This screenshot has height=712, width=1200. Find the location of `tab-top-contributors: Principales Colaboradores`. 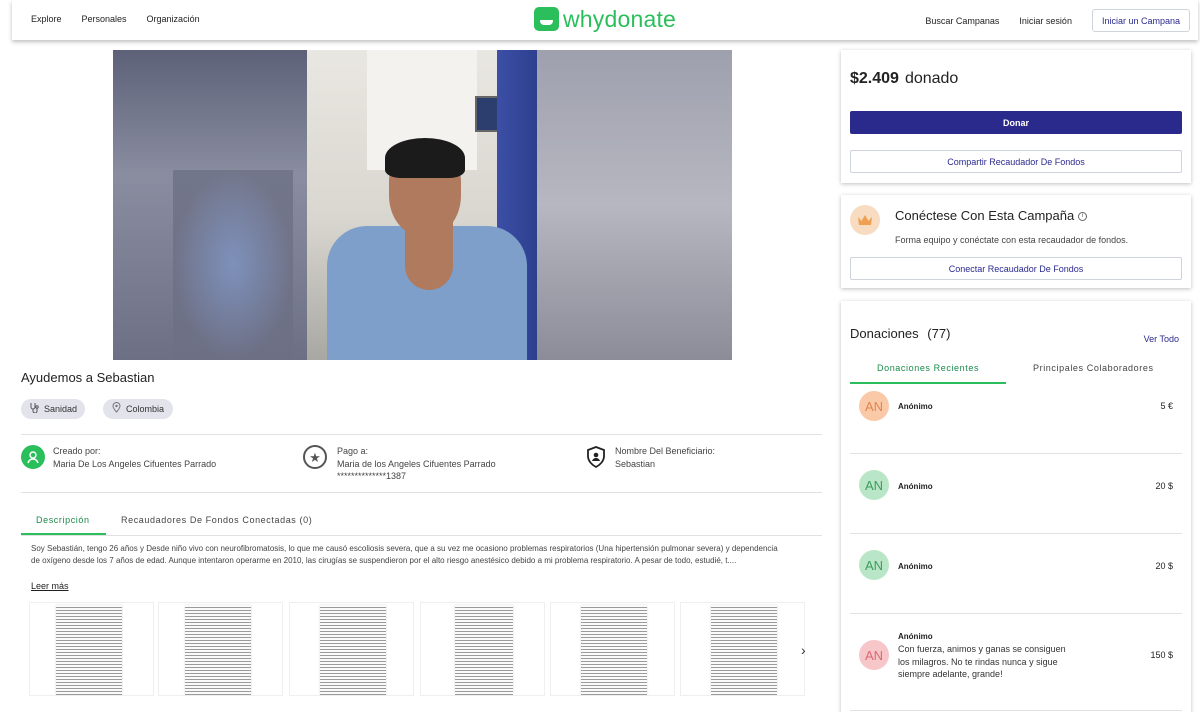

tab-top-contributors: Principales Colaboradores is located at coordinates (1093, 368).